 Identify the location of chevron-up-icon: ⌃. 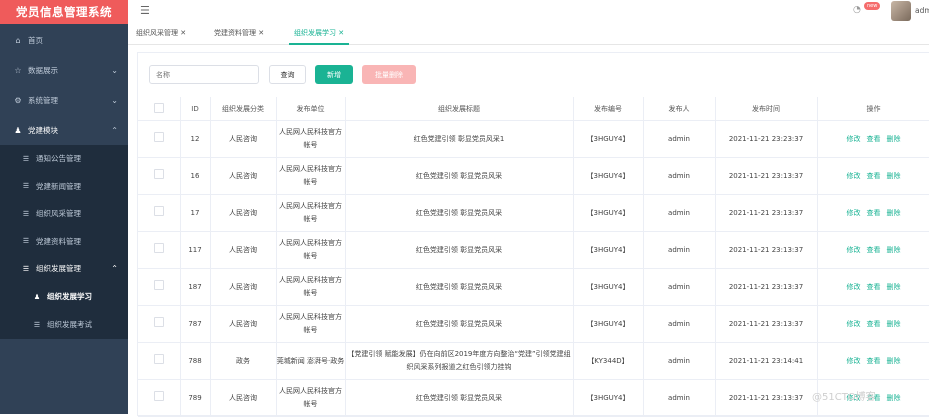
(114, 130).